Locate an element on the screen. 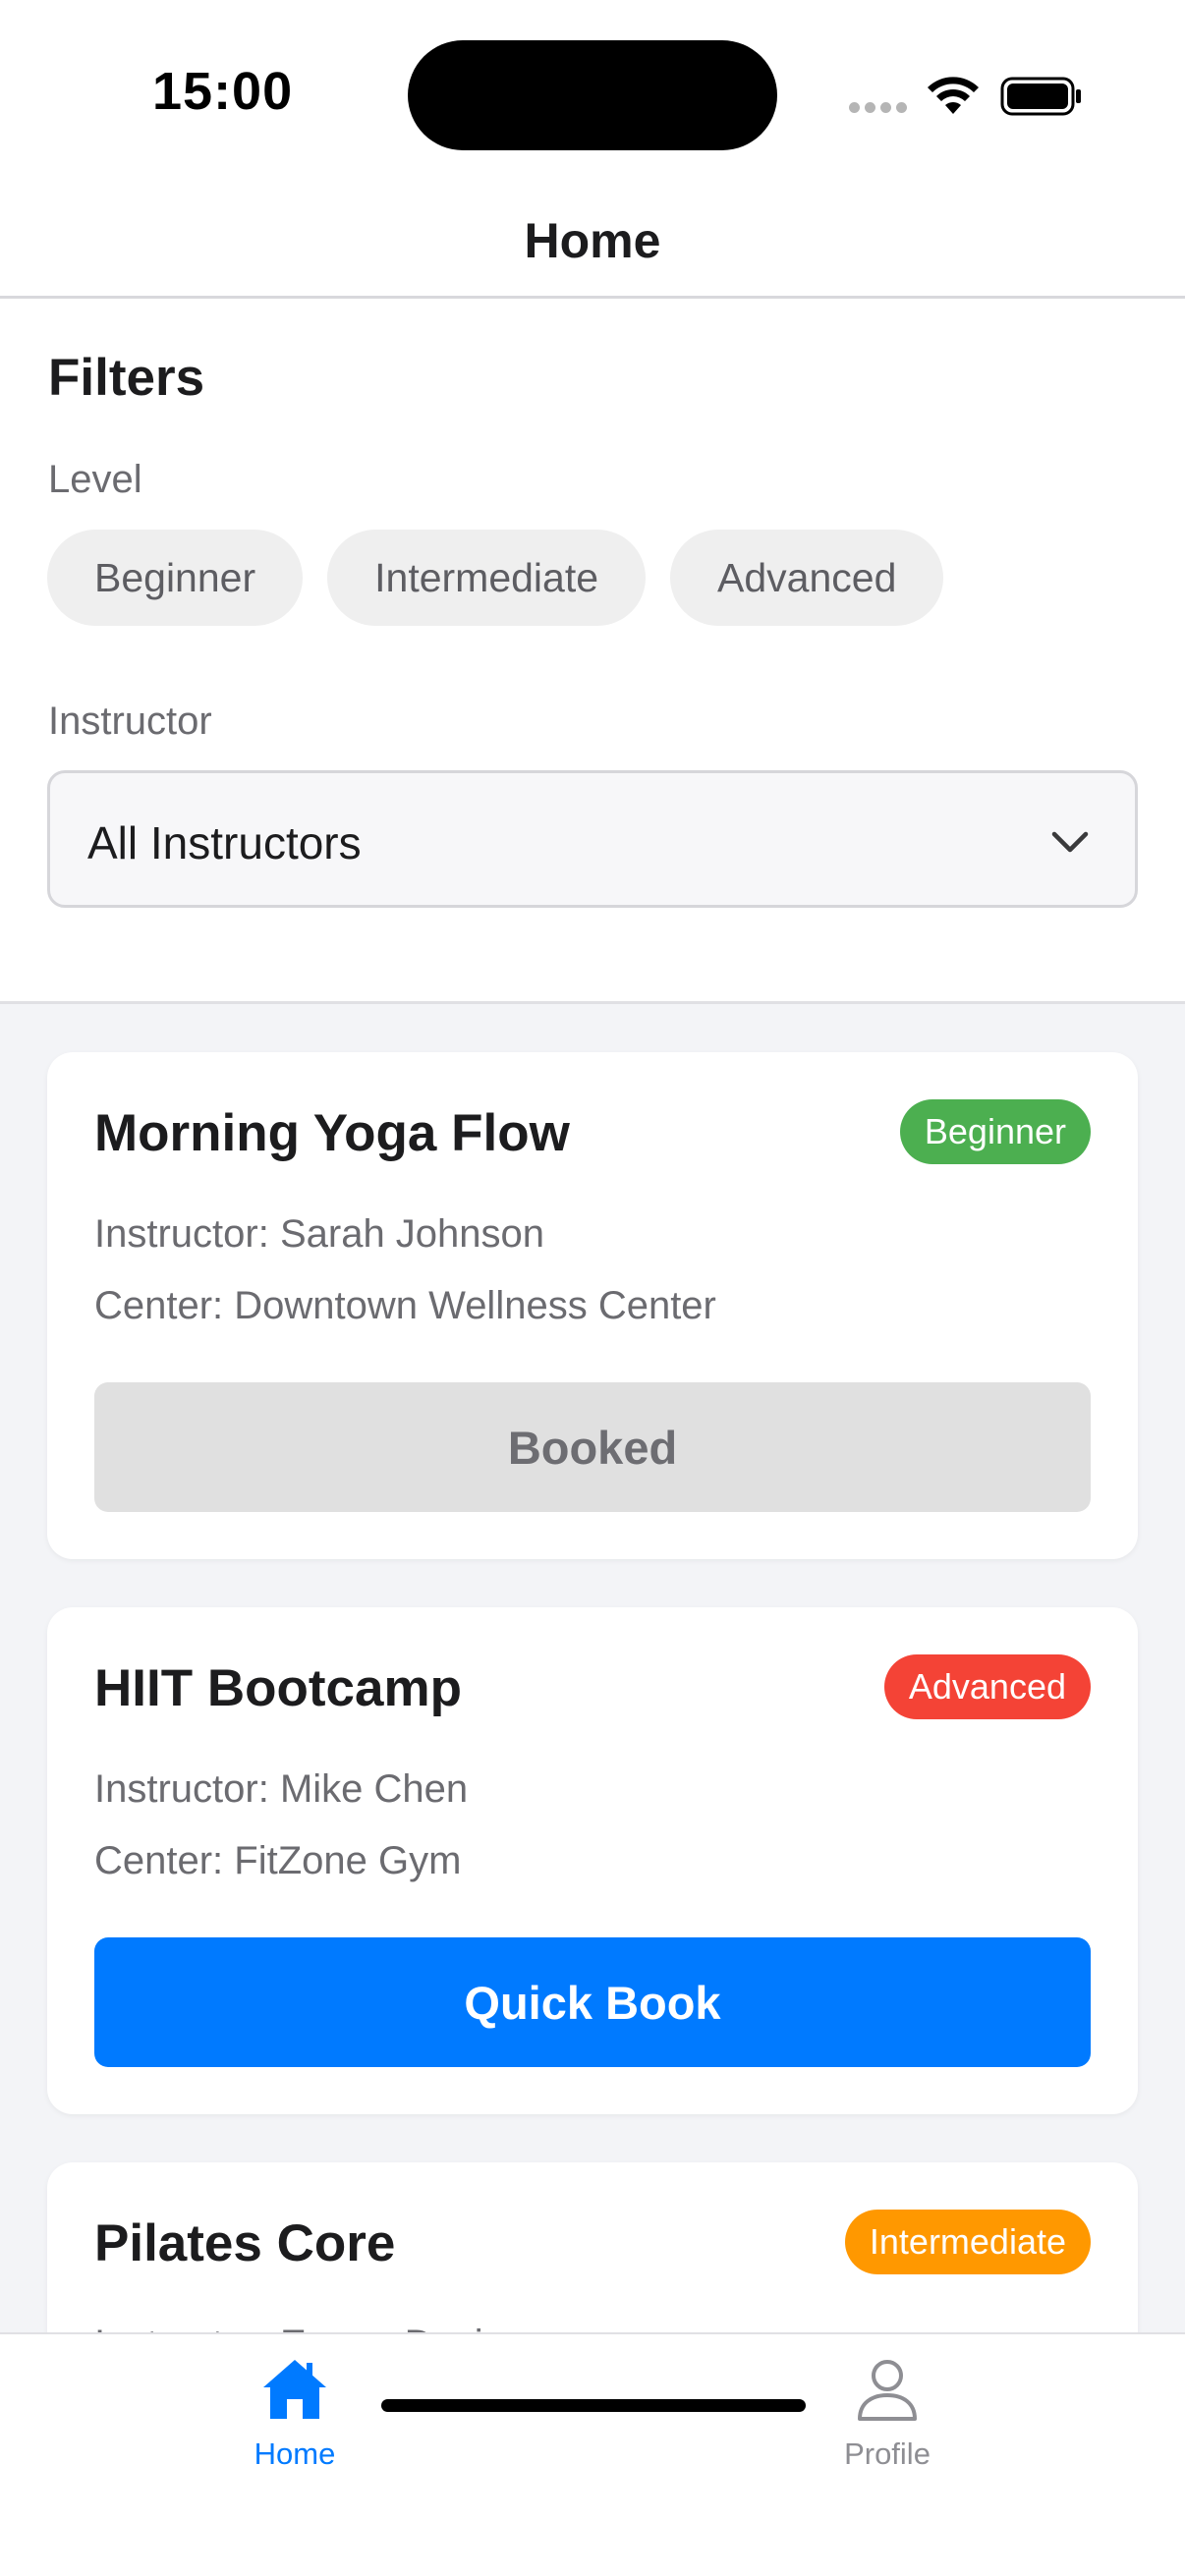 The image size is (1185, 2576). status-time: 15:00 is located at coordinates (223, 91).